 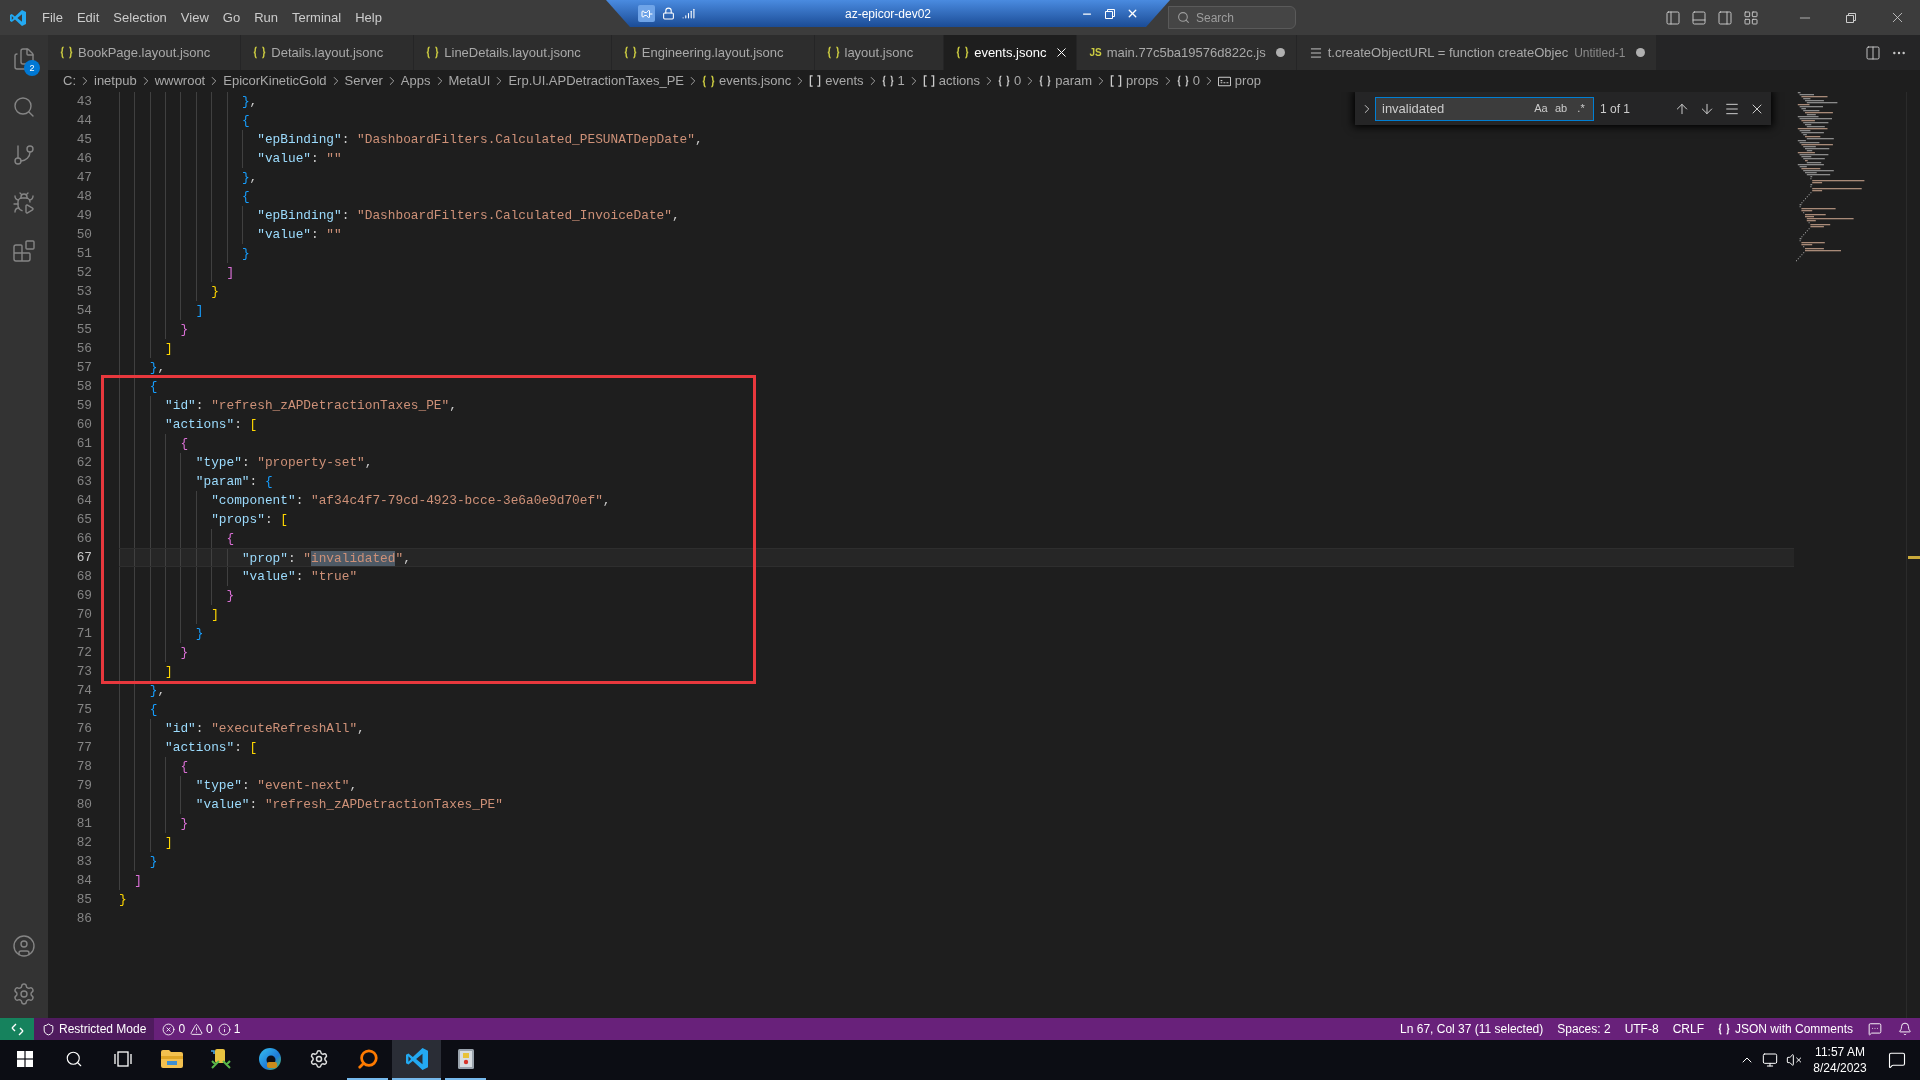 I want to click on gear-icon, so click(x=318, y=1059).